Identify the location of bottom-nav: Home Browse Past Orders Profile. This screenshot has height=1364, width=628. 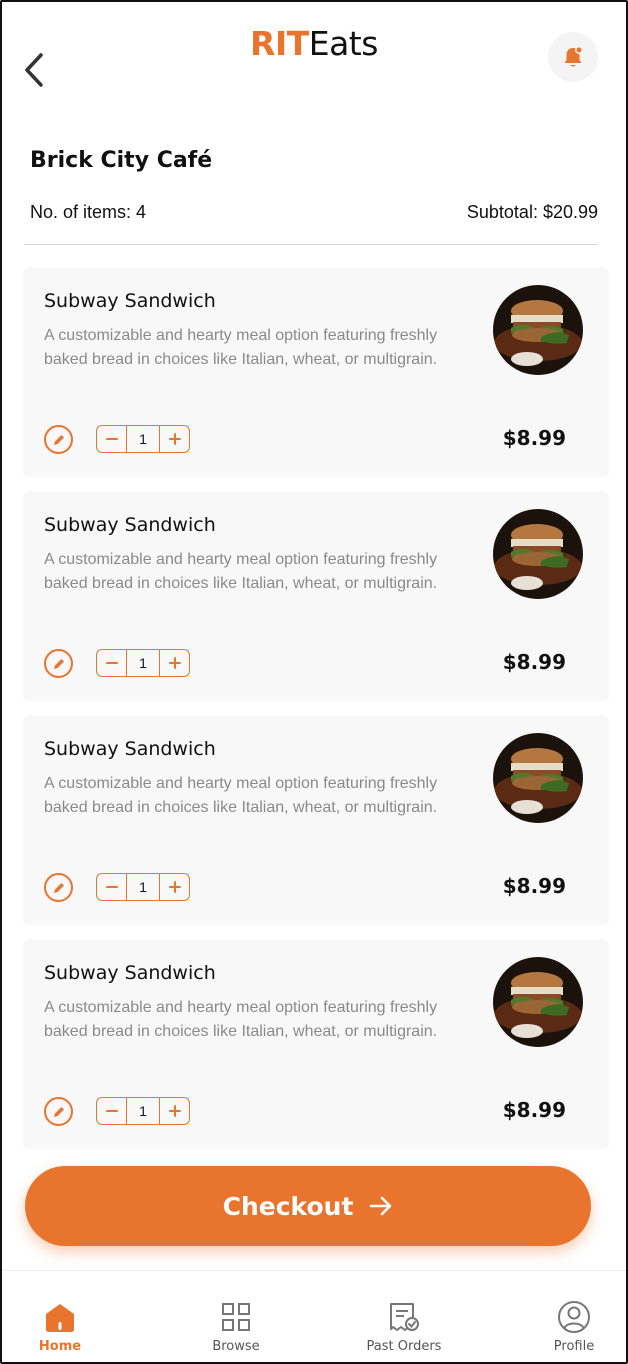
(314, 1316).